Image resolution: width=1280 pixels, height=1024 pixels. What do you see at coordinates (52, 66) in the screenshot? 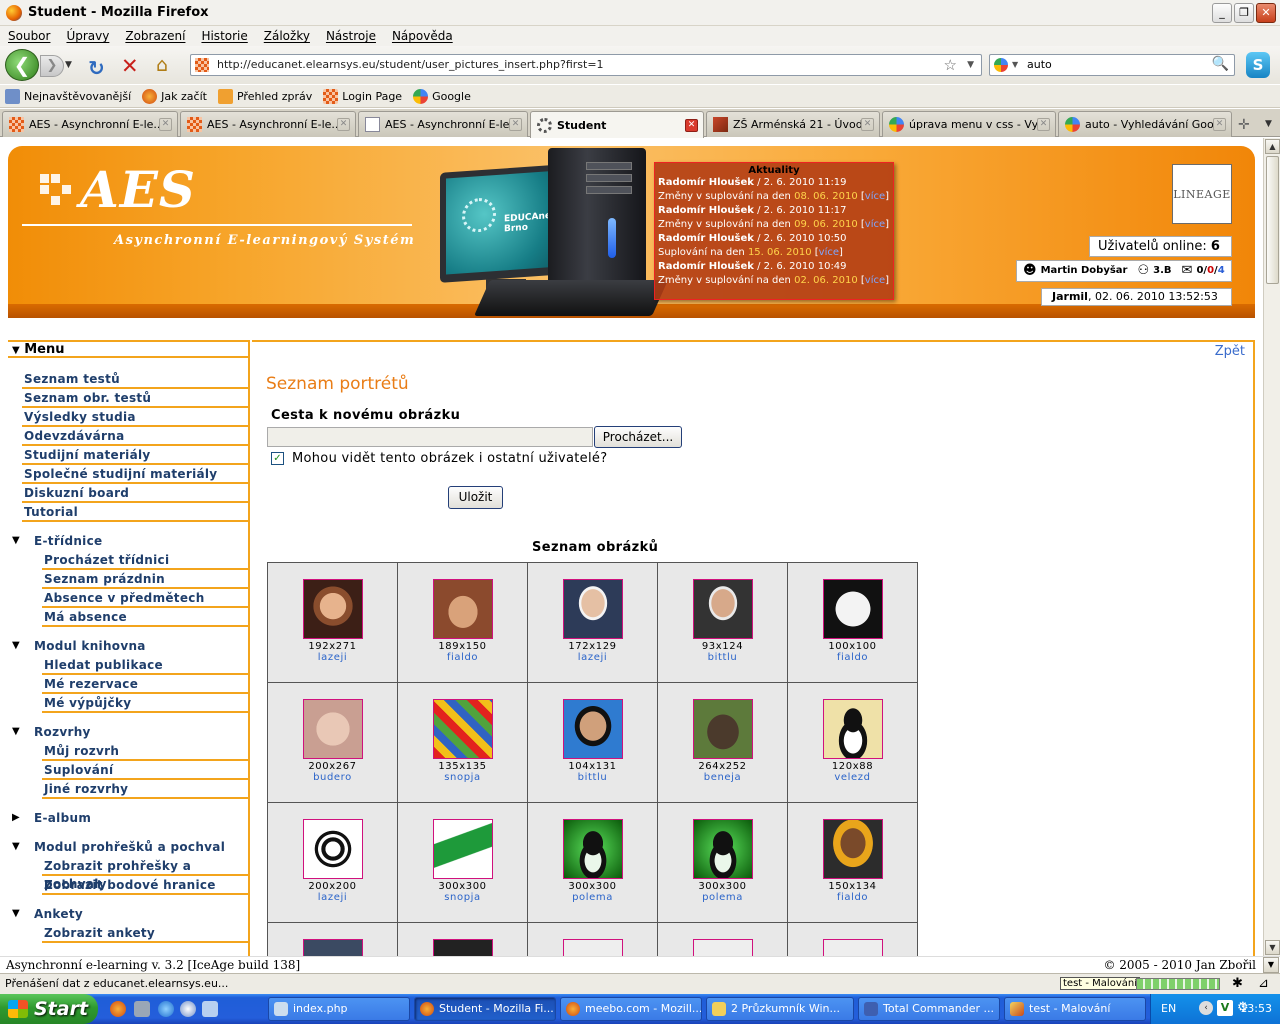
I see `forward-button: ❯` at bounding box center [52, 66].